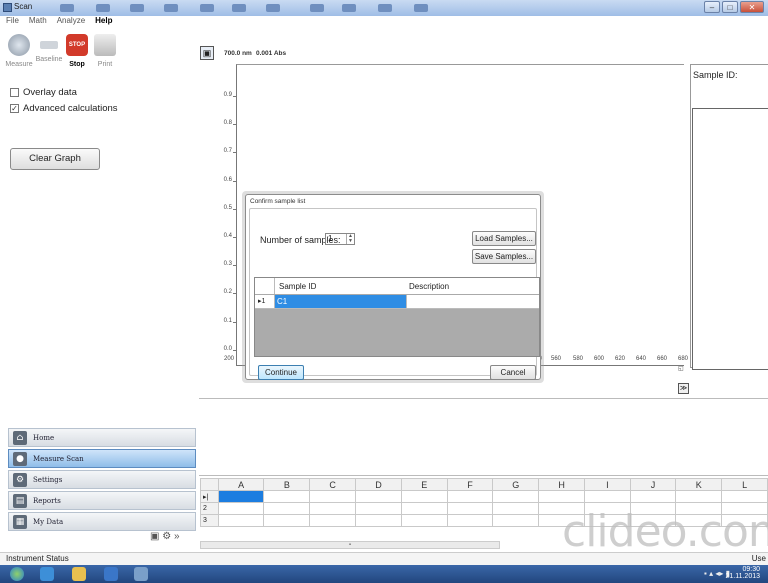  I want to click on configure-icon: ▣, so click(155, 536).